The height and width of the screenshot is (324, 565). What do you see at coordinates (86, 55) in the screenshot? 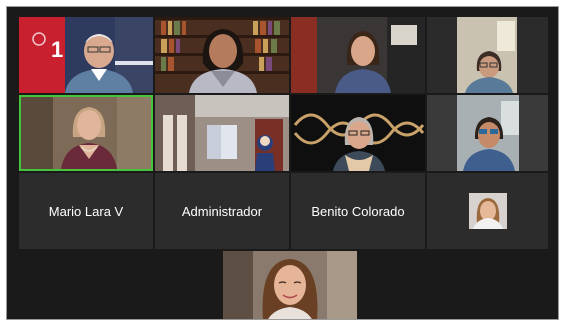
I see `participant-video-tile: 1` at bounding box center [86, 55].